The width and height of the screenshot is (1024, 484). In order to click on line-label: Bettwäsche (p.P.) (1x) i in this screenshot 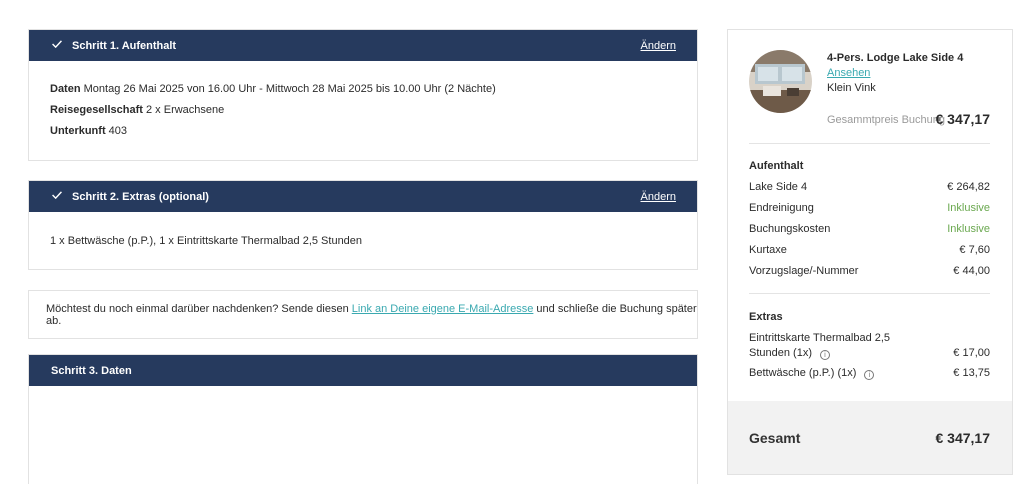, I will do `click(812, 373)`.